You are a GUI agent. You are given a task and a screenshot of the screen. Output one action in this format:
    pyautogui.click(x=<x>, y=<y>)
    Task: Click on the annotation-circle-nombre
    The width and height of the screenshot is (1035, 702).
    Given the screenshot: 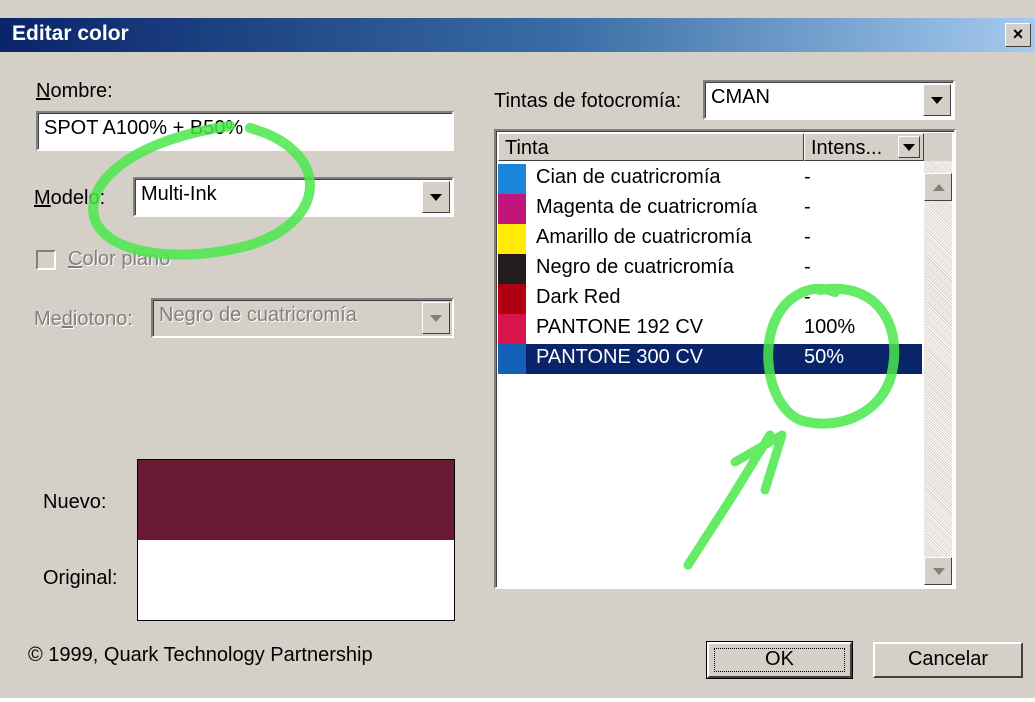 What is the action you would take?
    pyautogui.click(x=201, y=190)
    